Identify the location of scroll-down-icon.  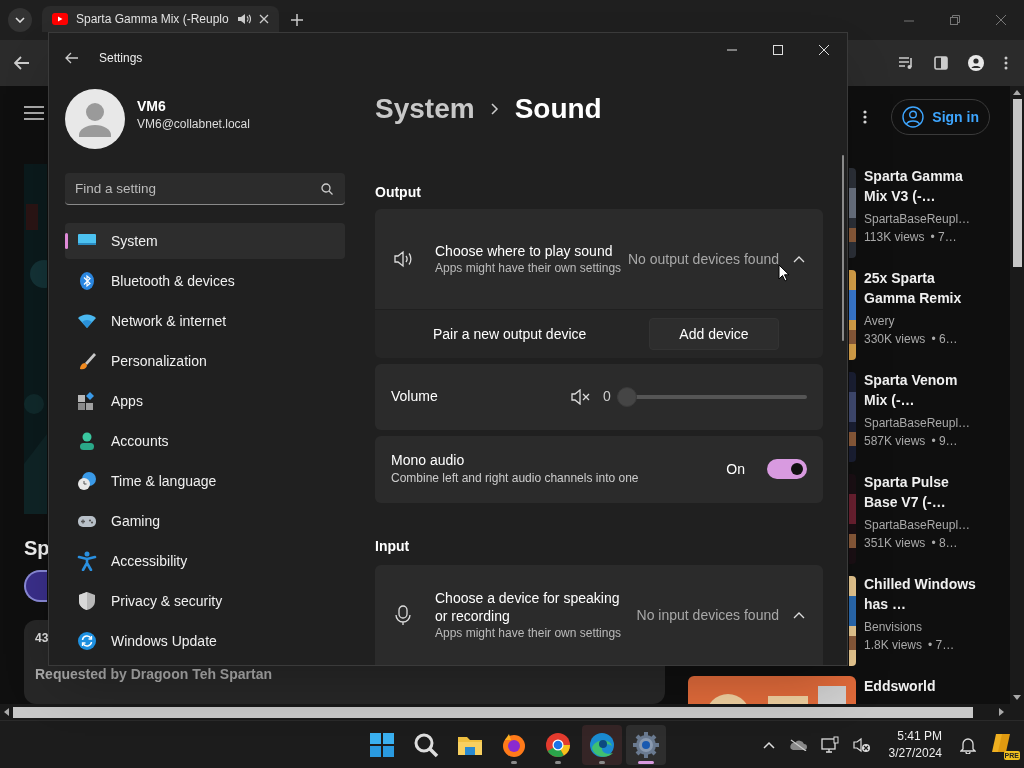
(1017, 697).